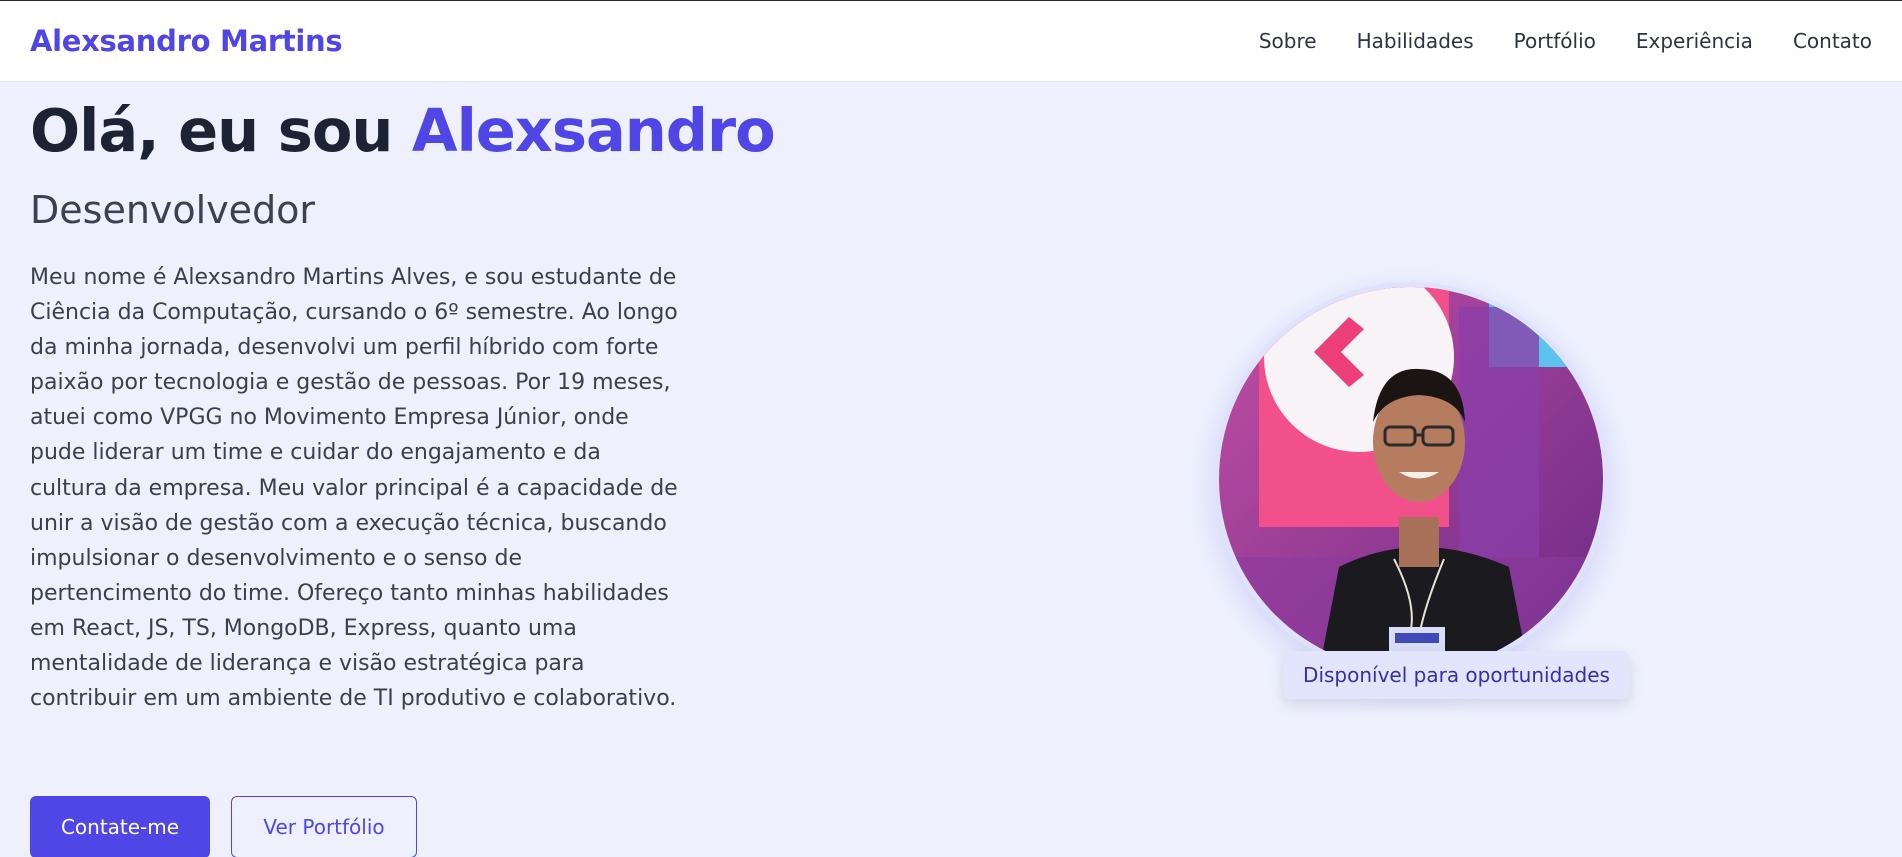  I want to click on hero-title: Olá, eu sou Alexsandro, so click(403, 131).